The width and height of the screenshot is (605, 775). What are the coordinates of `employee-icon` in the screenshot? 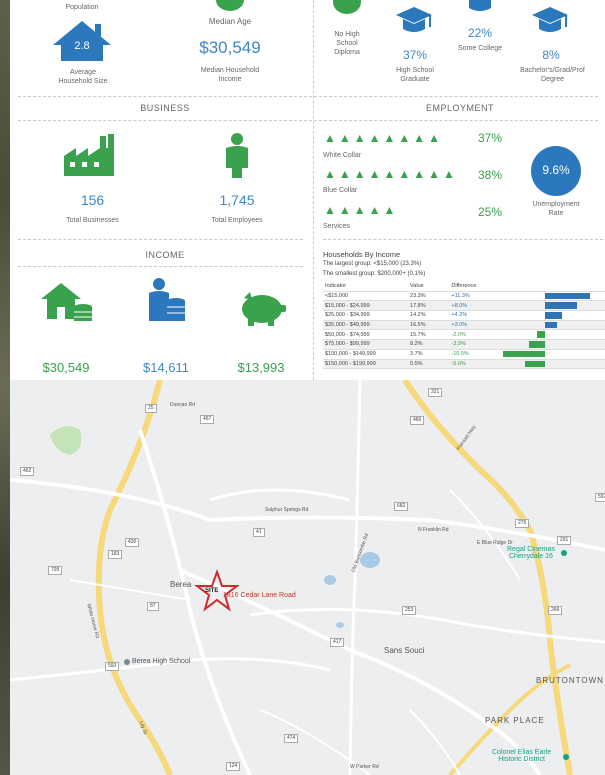 It's located at (237, 155).